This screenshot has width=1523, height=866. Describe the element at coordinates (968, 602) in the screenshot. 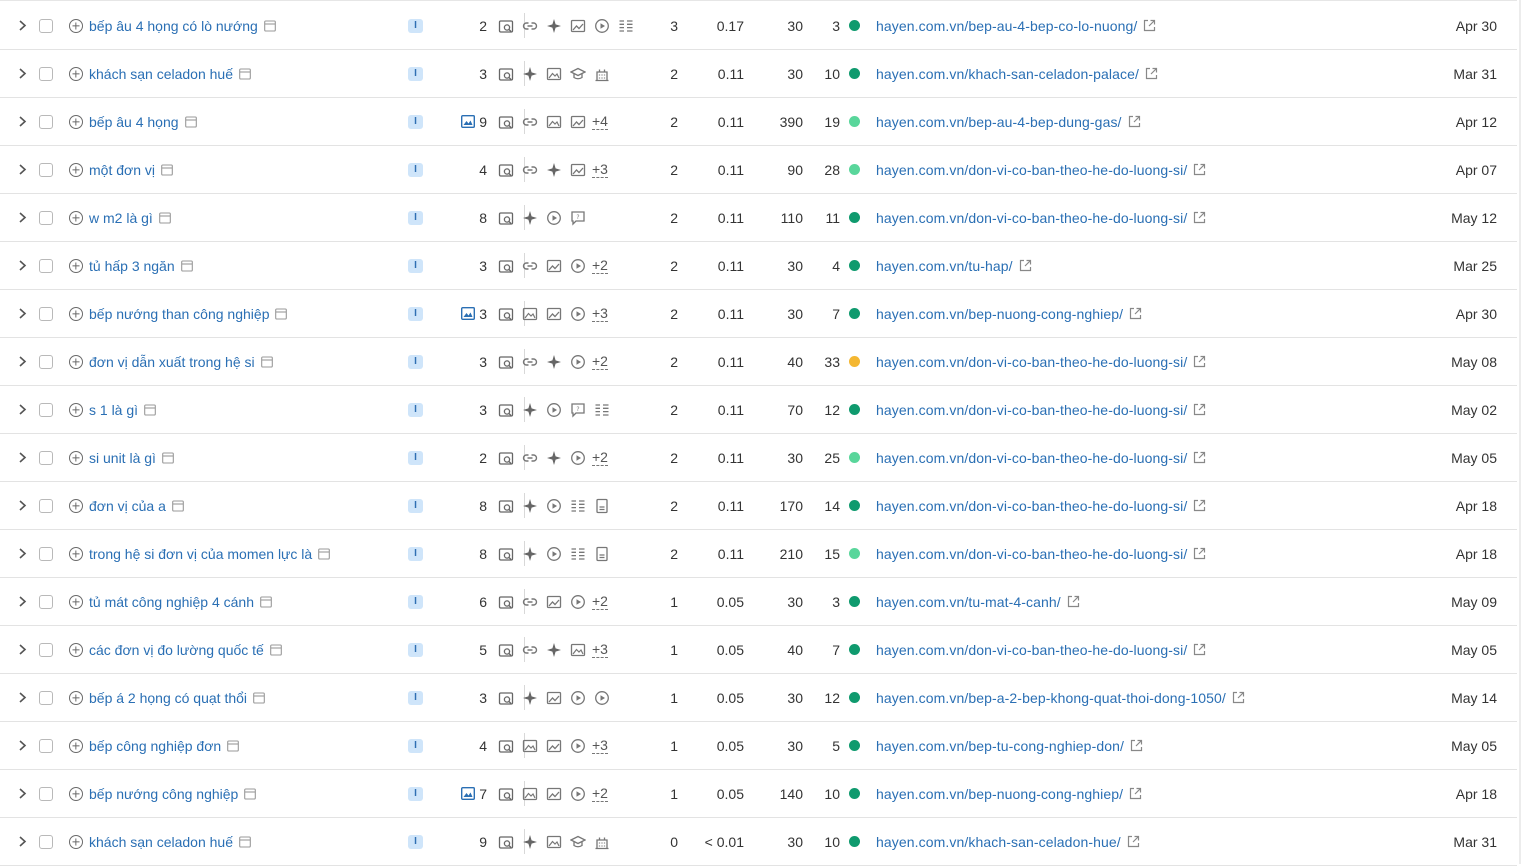

I see `url-link: hayen.com.vn/tu-mat-4-canh/` at that location.